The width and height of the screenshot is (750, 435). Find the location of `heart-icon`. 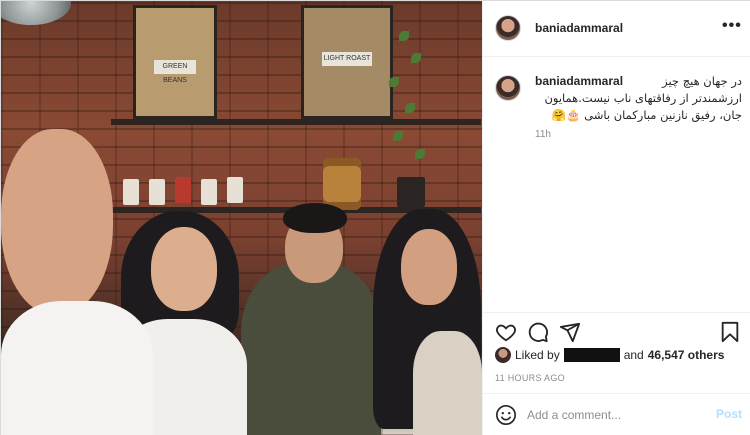

heart-icon is located at coordinates (506, 332).